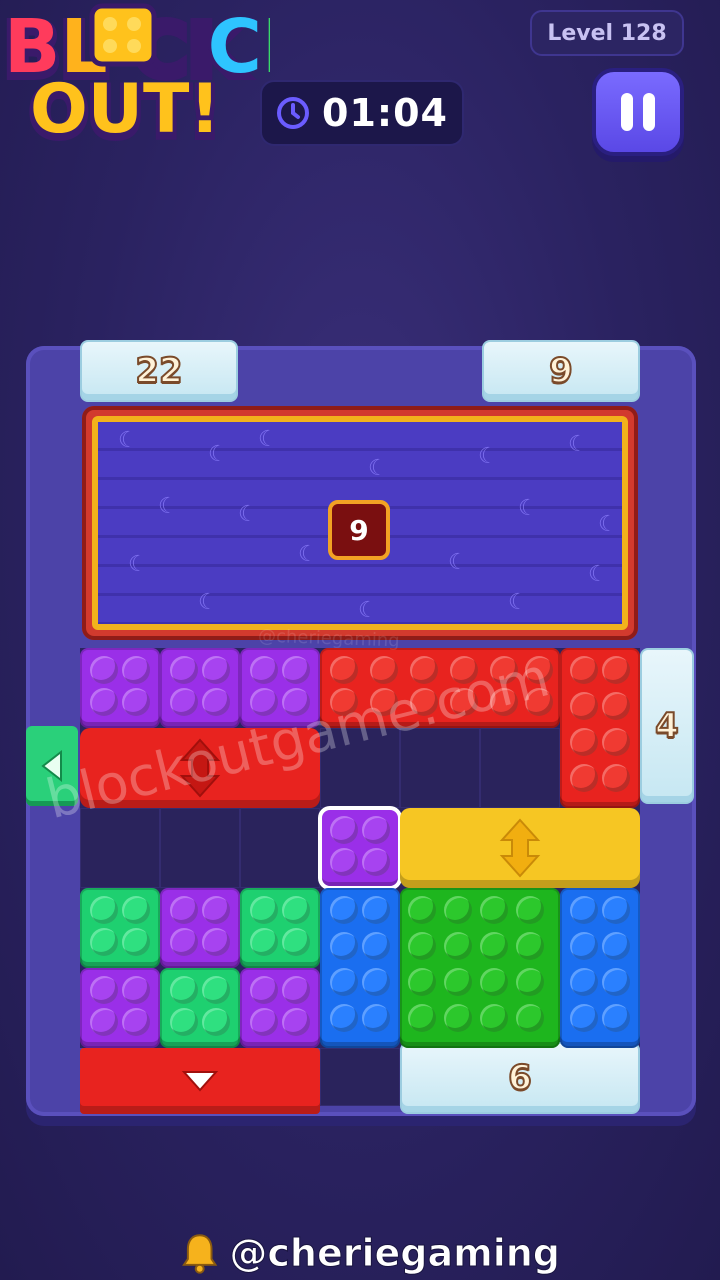  What do you see at coordinates (200, 1254) in the screenshot?
I see `bell-icon` at bounding box center [200, 1254].